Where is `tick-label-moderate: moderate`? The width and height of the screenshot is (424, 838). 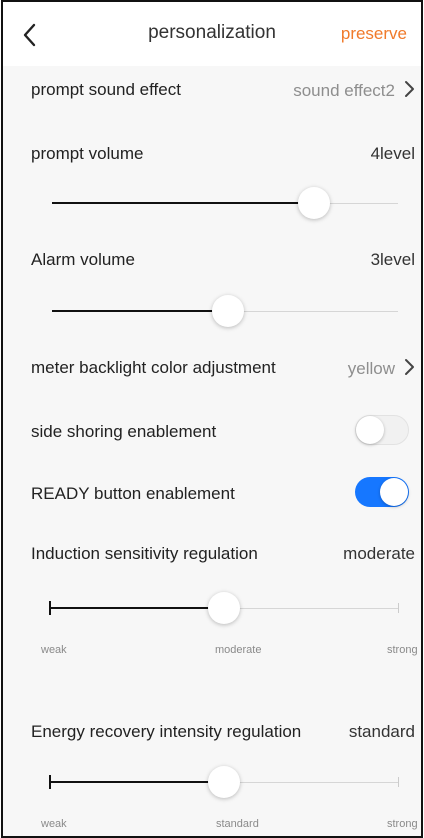
tick-label-moderate: moderate is located at coordinates (238, 650).